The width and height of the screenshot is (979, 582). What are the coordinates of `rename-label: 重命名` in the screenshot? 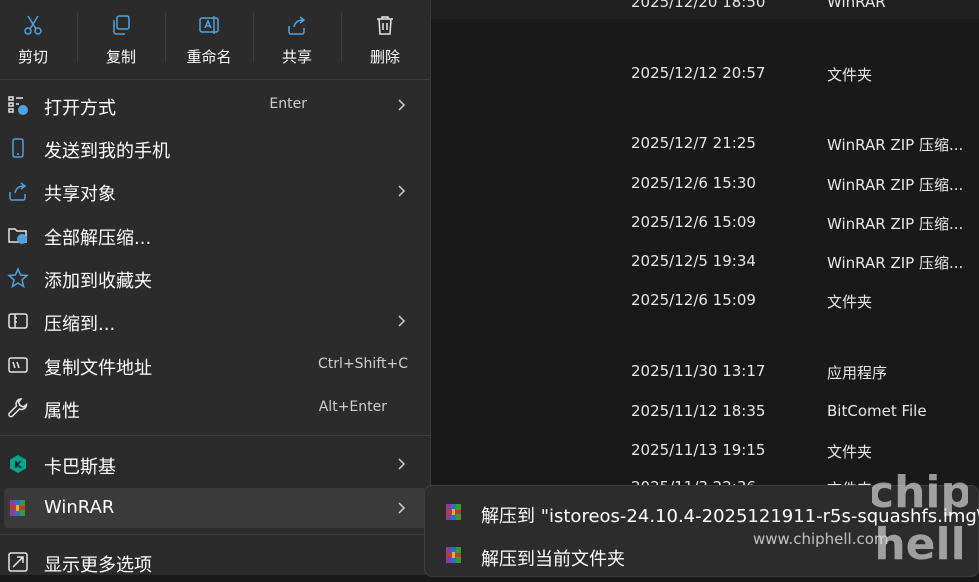 It's located at (209, 57).